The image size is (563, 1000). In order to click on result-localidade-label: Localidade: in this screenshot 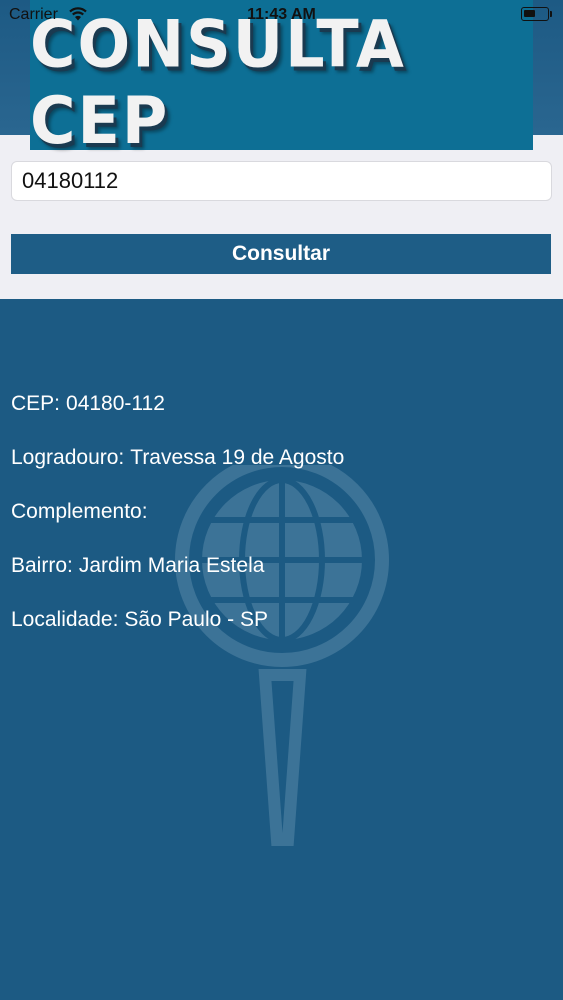, I will do `click(65, 619)`.